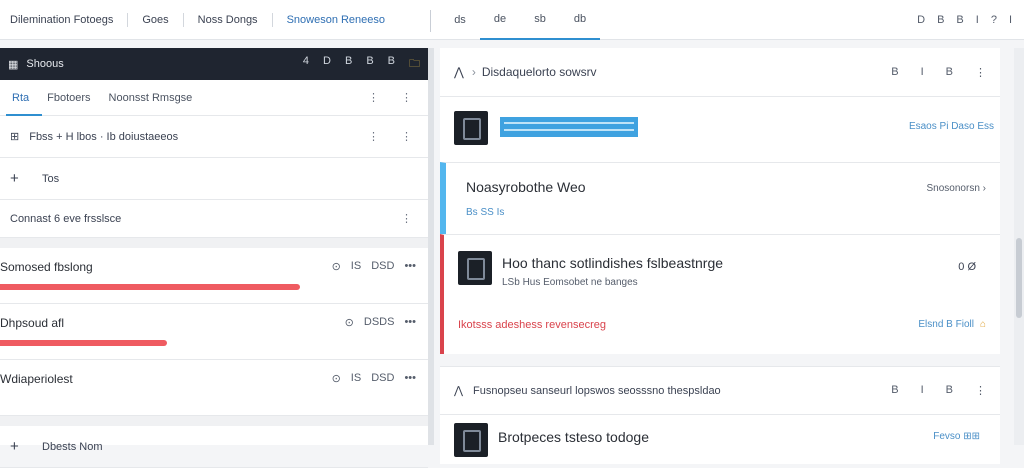 This screenshot has width=1024, height=468. Describe the element at coordinates (952, 324) in the screenshot. I see `card-action-link: Elsnd B Fioll ⌂` at that location.